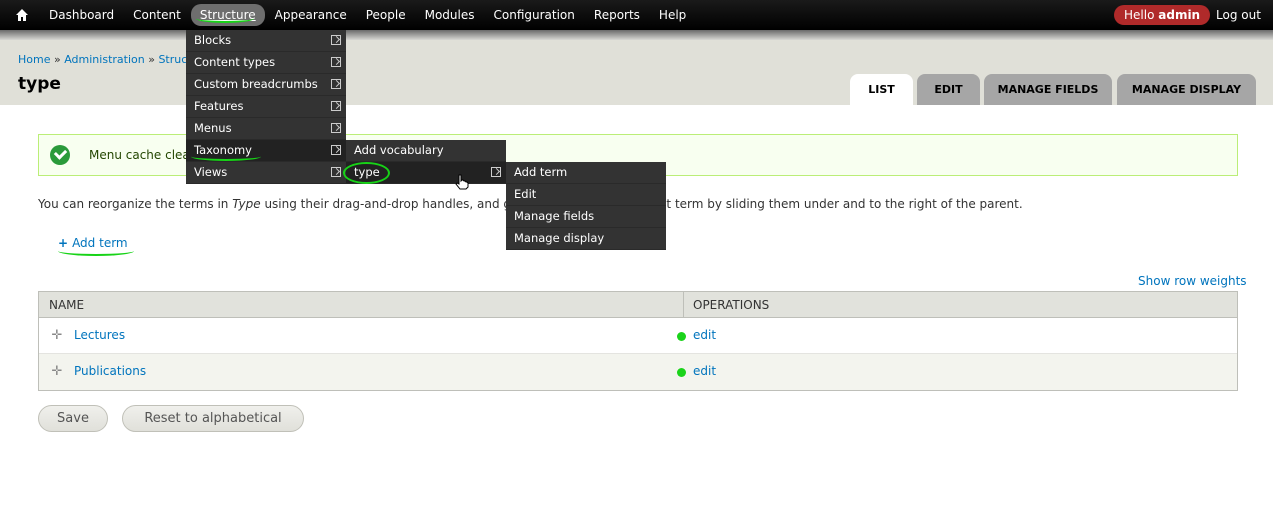 The width and height of the screenshot is (1273, 505). What do you see at coordinates (617, 15) in the screenshot?
I see `toolbar-item-reports: Reports` at bounding box center [617, 15].